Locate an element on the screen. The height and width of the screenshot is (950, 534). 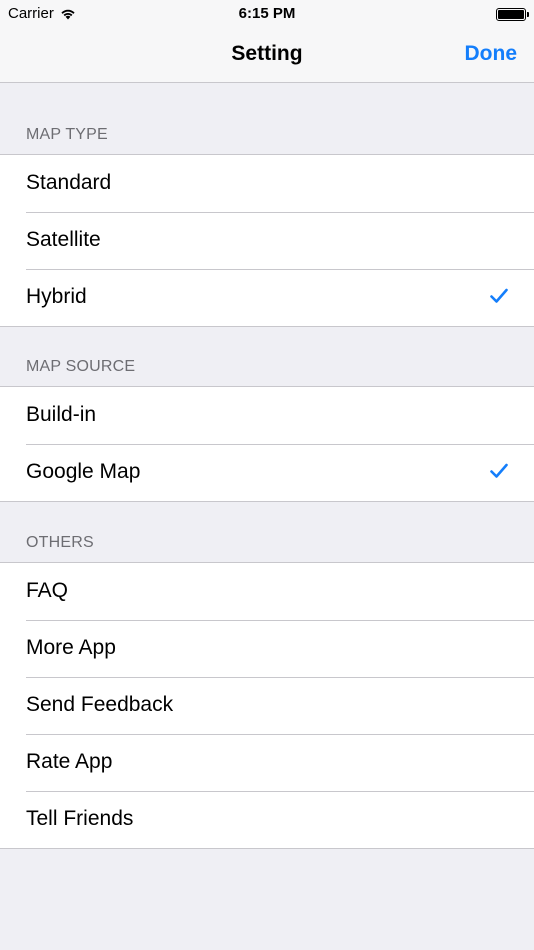
section-header-map-type: MAP TYPE is located at coordinates (67, 134).